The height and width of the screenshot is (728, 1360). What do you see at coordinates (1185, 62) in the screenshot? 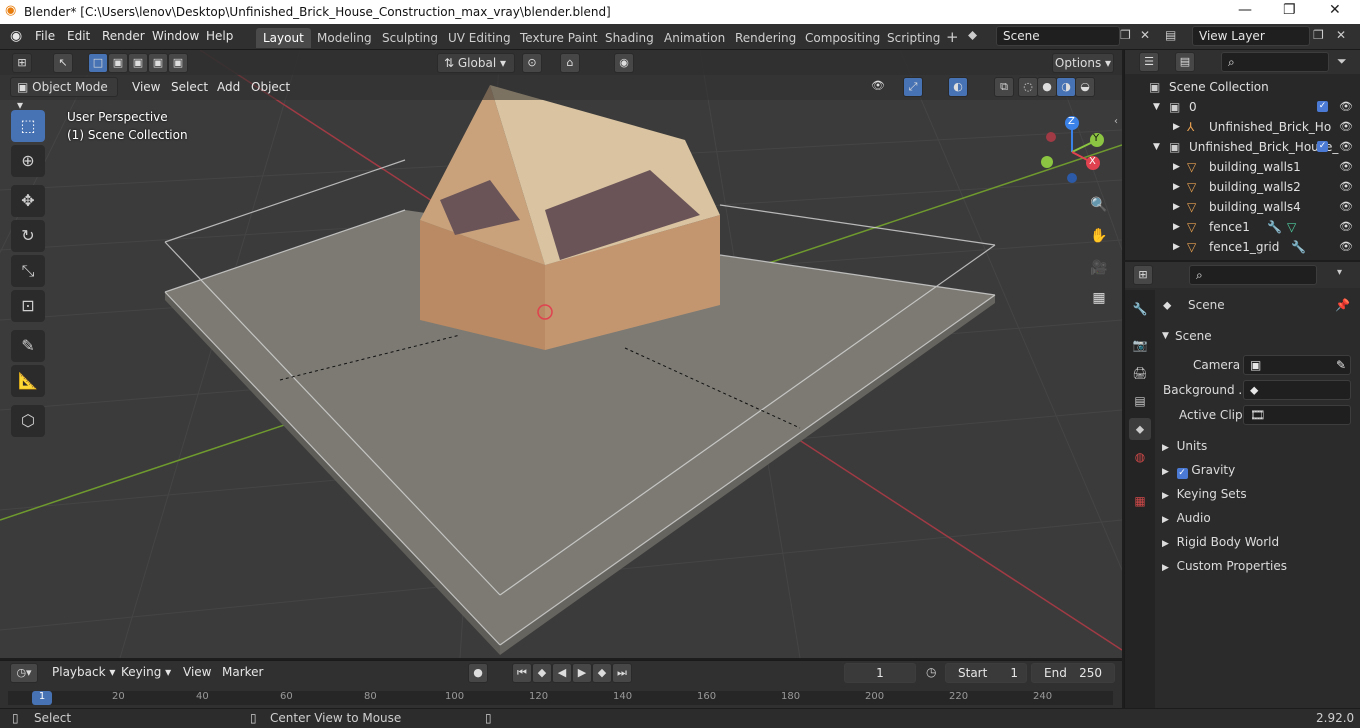
I see `display-mode-icon: ▤` at bounding box center [1185, 62].